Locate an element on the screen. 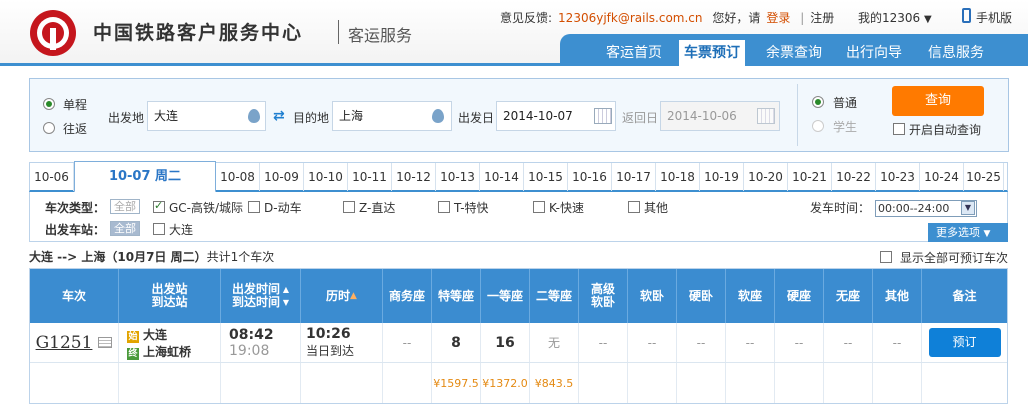 This screenshot has width=1028, height=418. date-tab: 10-11 is located at coordinates (370, 177).